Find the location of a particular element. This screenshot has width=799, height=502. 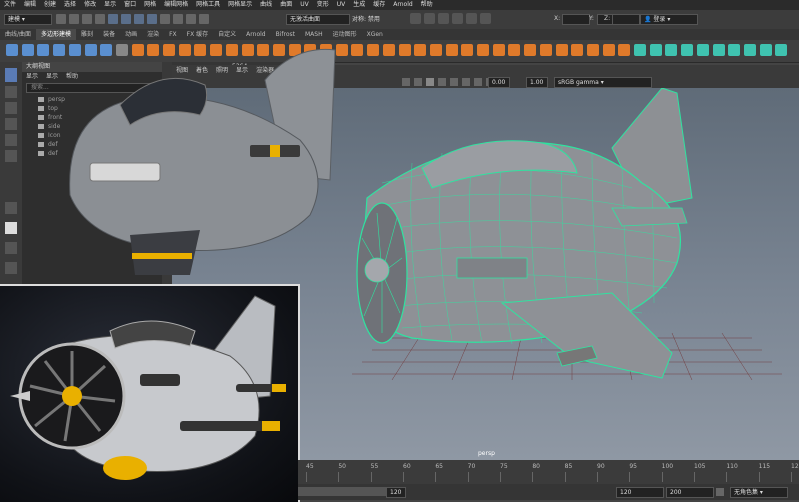

menu-item: 选择 is located at coordinates (70, 5).